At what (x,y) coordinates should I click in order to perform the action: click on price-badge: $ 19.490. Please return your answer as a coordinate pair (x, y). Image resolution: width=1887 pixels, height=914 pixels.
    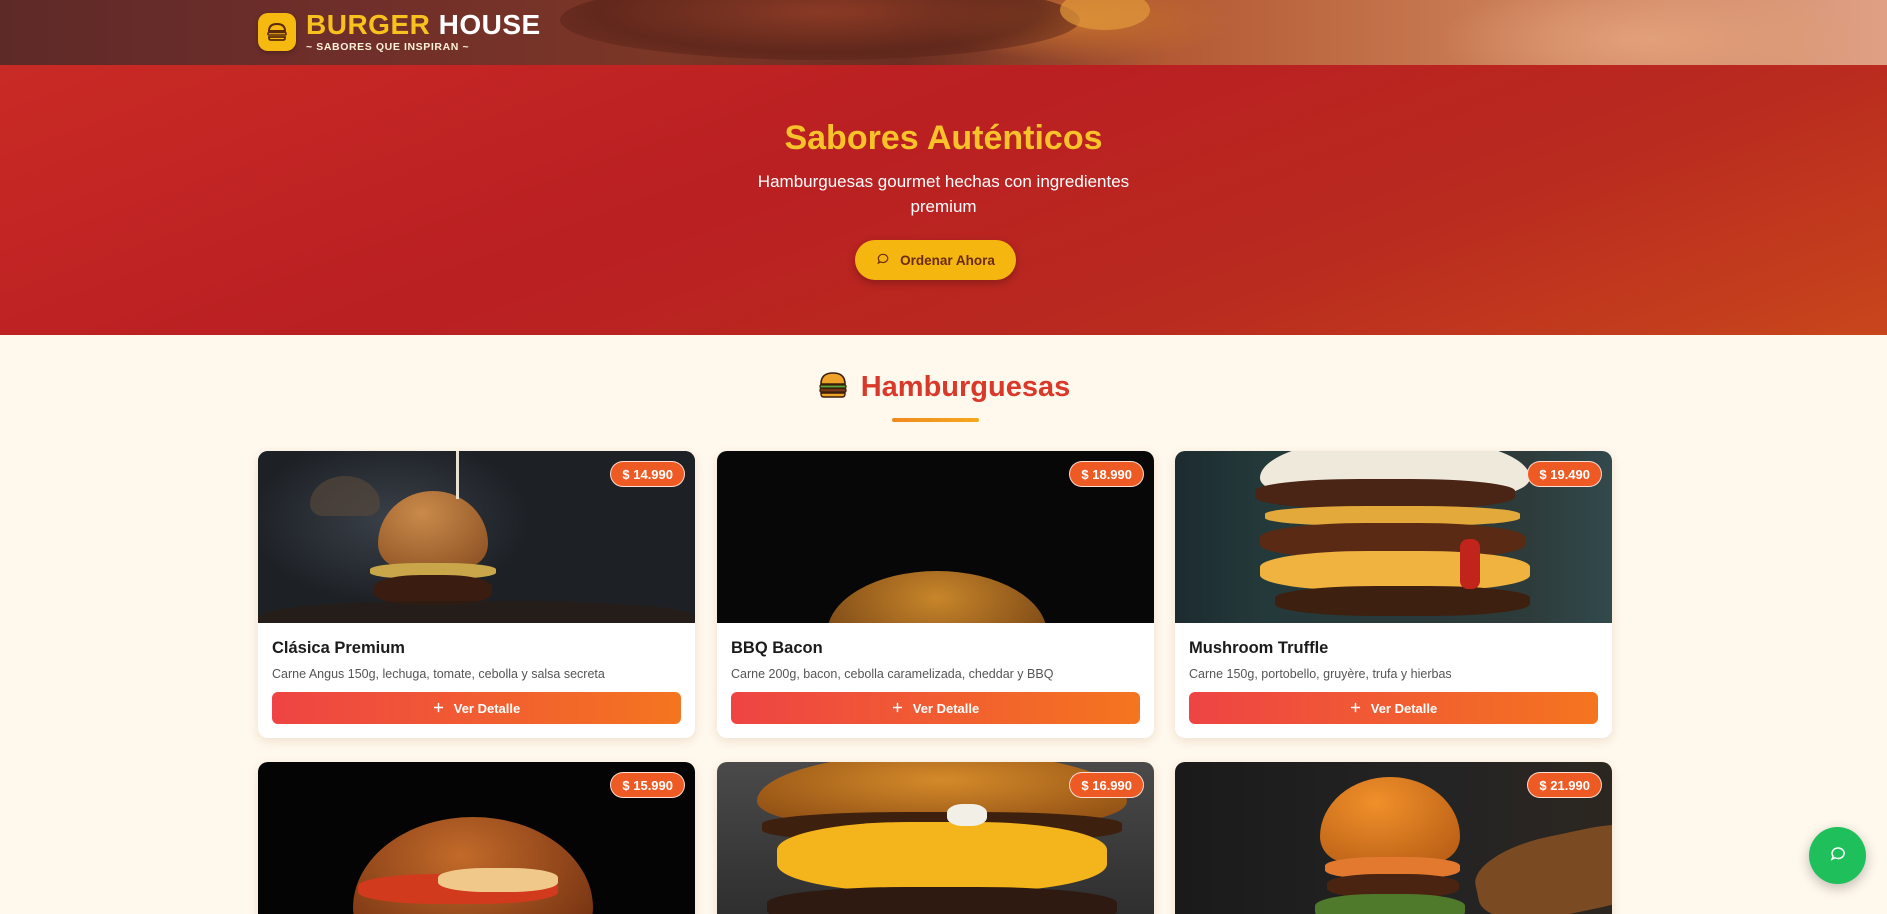
    Looking at the image, I should click on (1564, 474).